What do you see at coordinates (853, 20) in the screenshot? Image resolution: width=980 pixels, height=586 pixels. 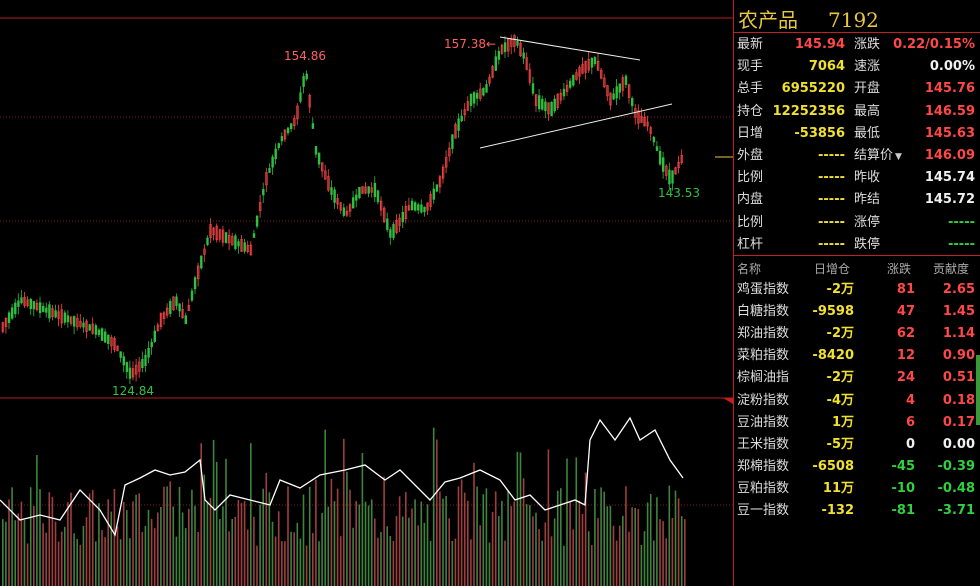 I see `instrument-code: 7192` at bounding box center [853, 20].